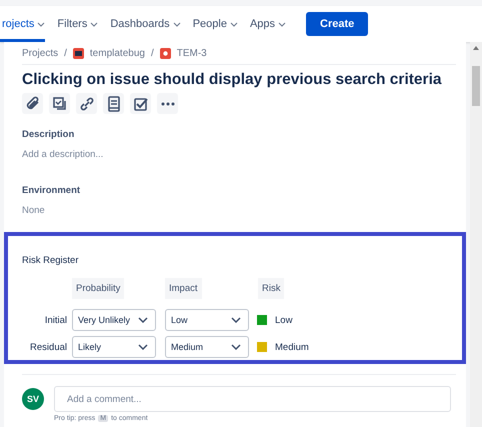  I want to click on field-value: None, so click(34, 210).